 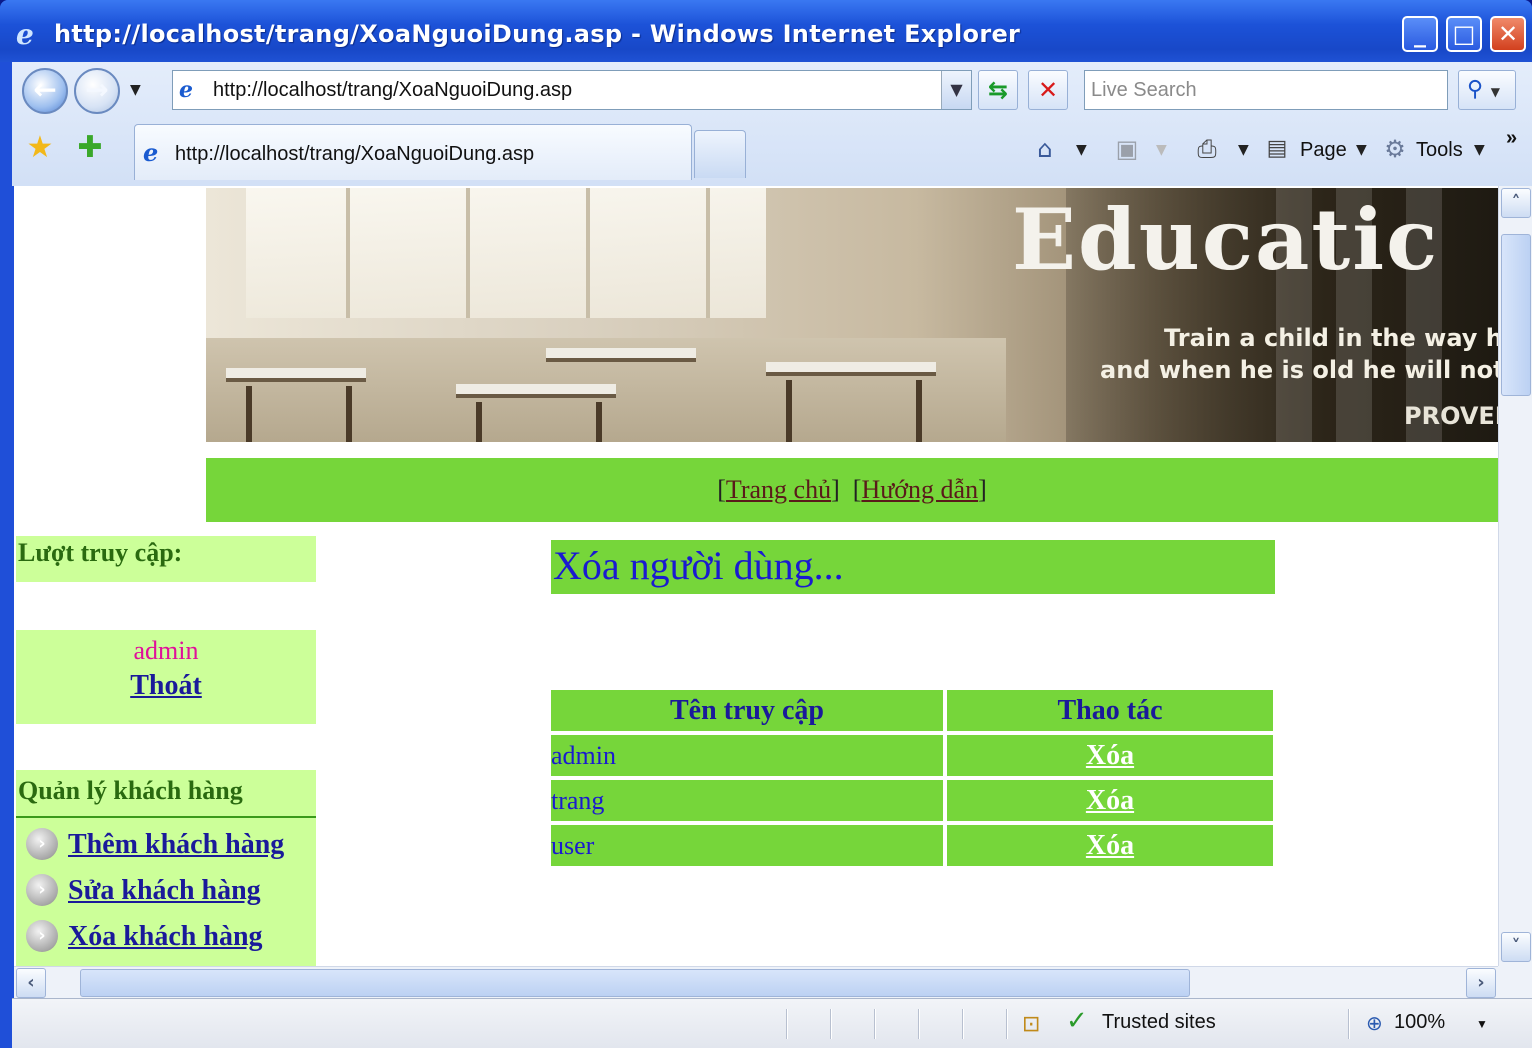 I want to click on print-icon: ⎙, so click(x=1207, y=149).